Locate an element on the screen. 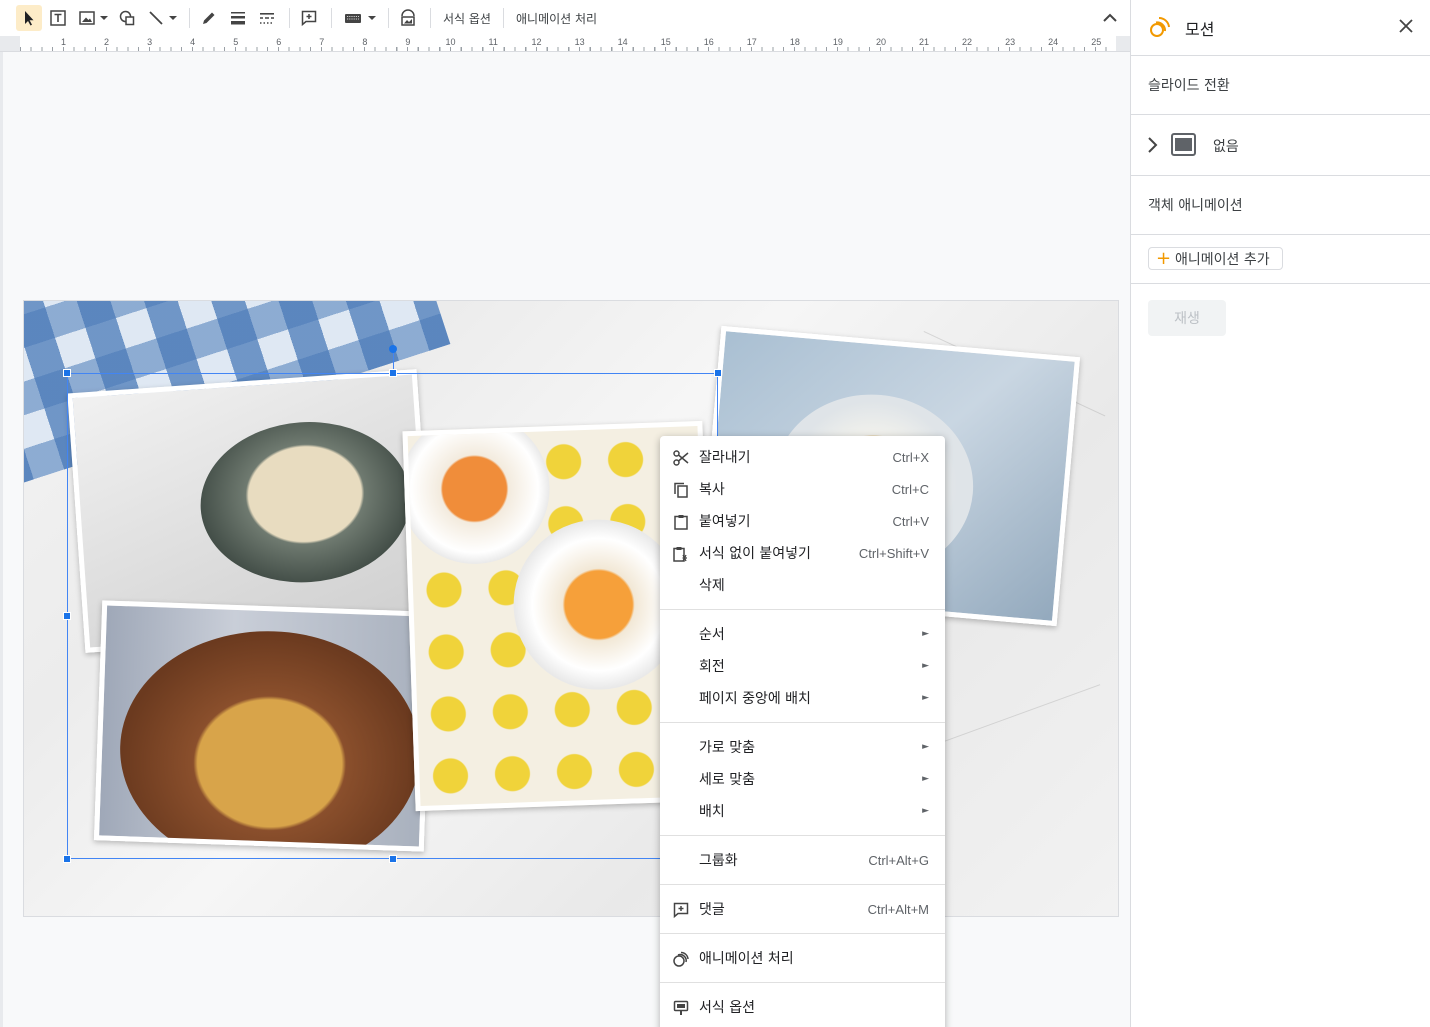  resize-handle-bottom-left is located at coordinates (67, 859).